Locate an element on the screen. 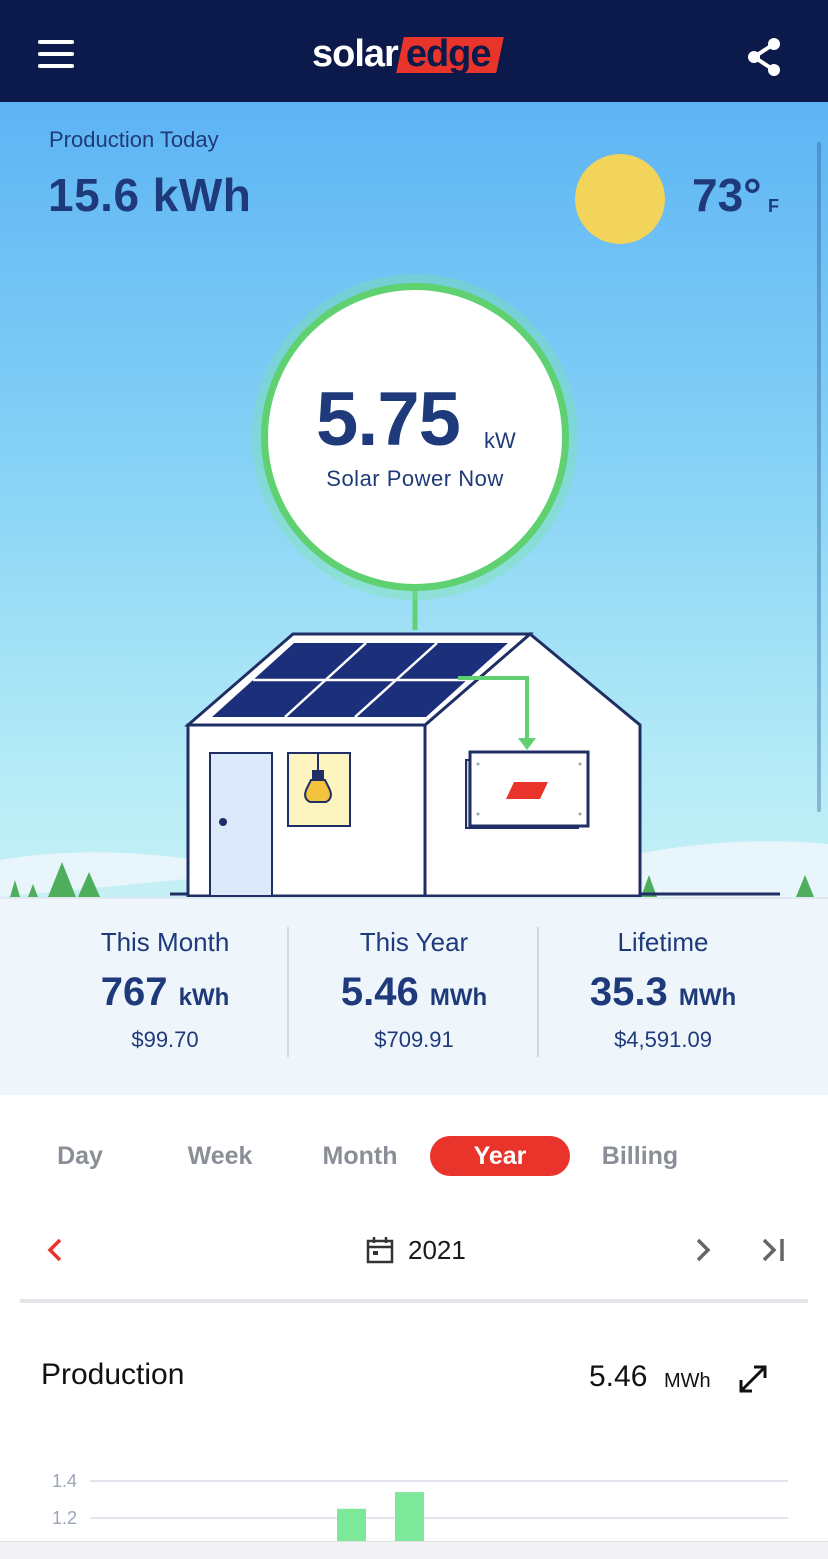 Image resolution: width=828 pixels, height=1559 pixels. date-navigator: 2021 is located at coordinates (414, 1250).